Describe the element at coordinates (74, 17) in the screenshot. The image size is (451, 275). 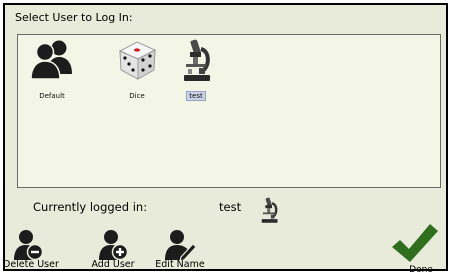
I see `dialog-title: Select User to Log In:` at that location.